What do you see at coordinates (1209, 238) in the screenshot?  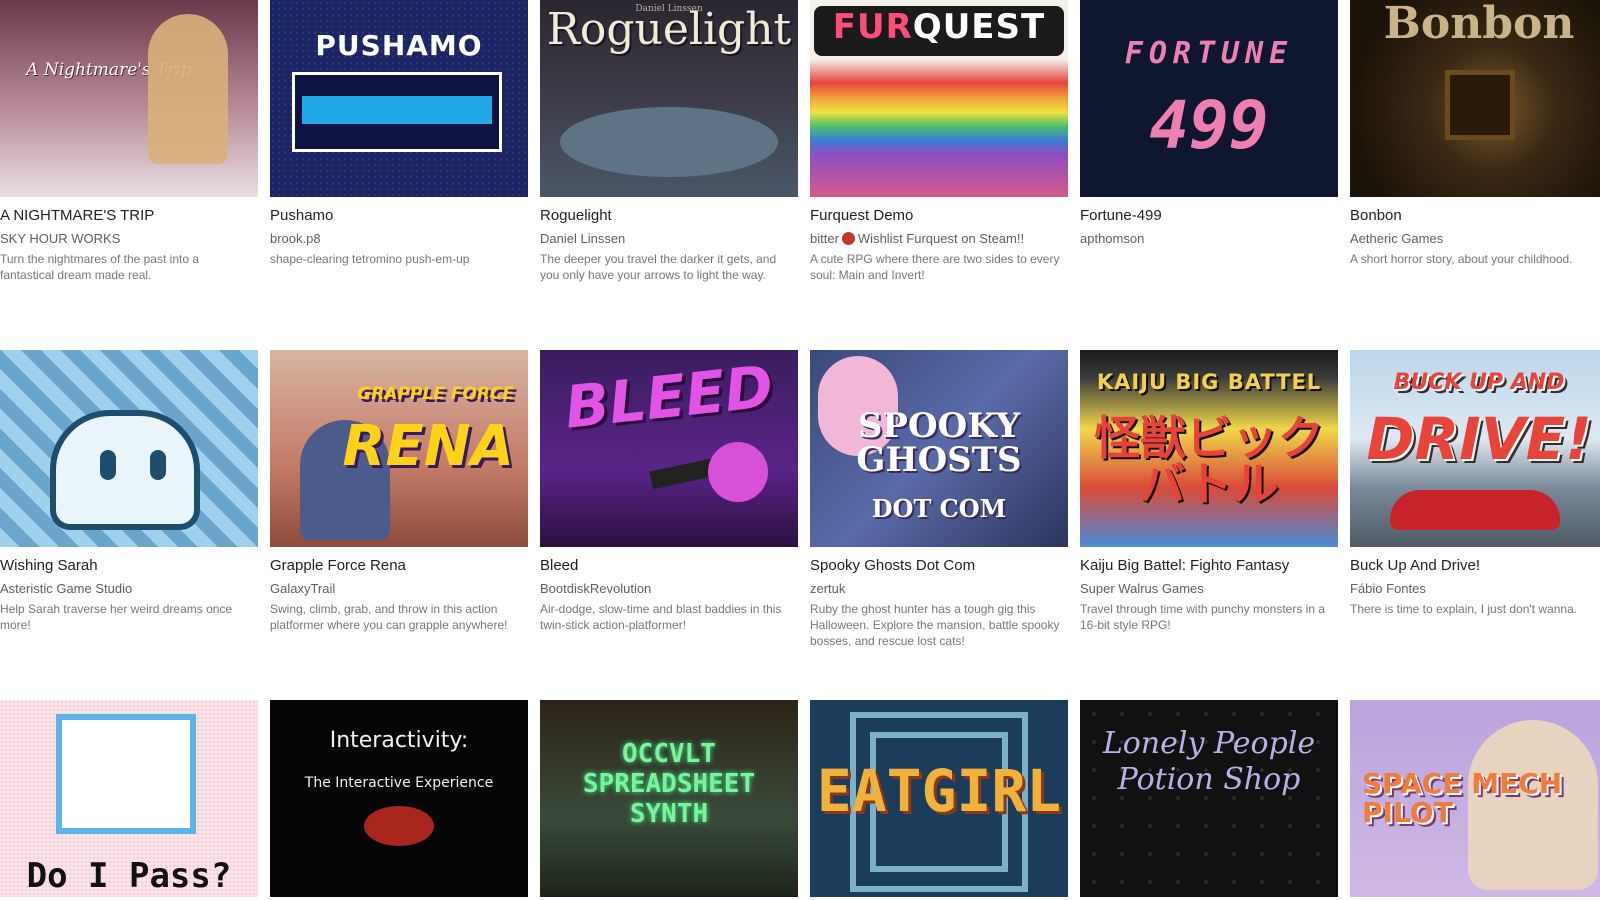 I see `game-author: apthomson` at bounding box center [1209, 238].